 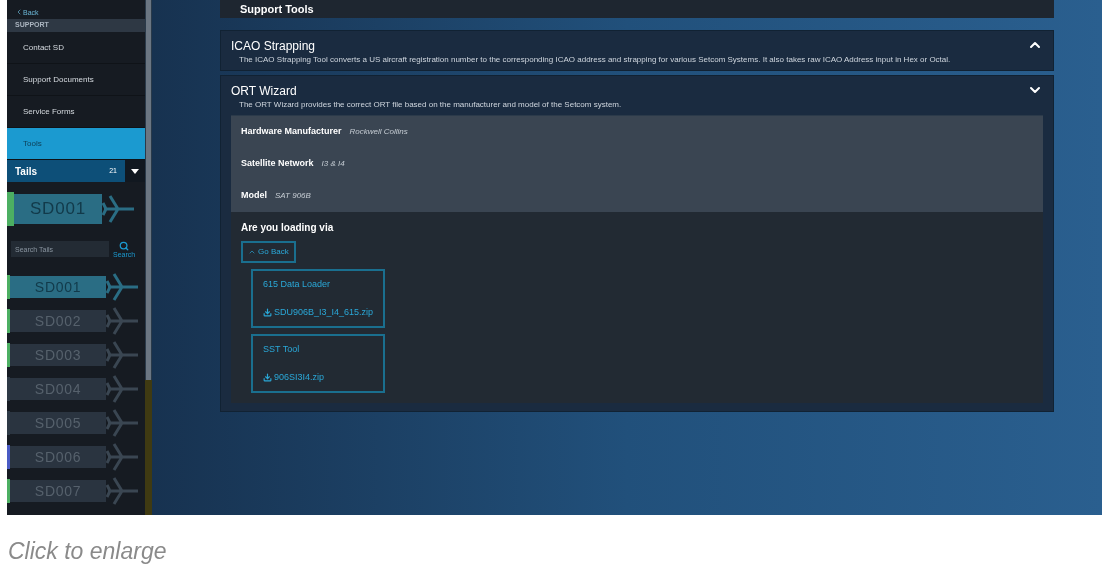 What do you see at coordinates (297, 284) in the screenshot?
I see `option-title: 615 Data Loader` at bounding box center [297, 284].